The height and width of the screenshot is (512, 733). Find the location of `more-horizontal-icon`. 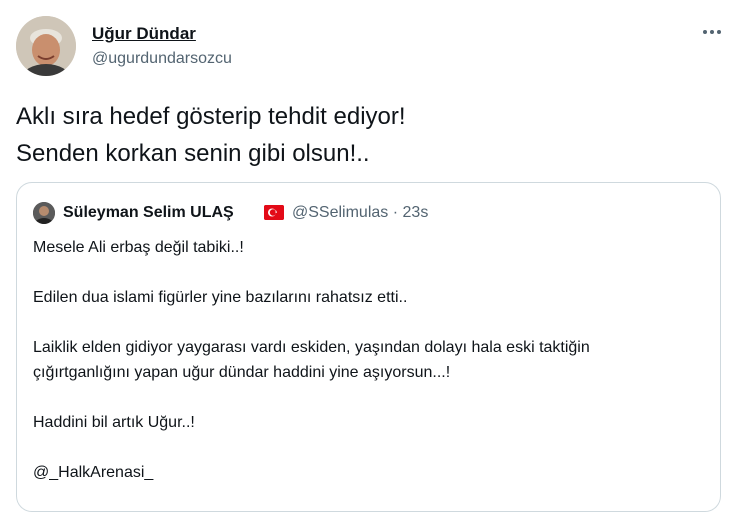

more-horizontal-icon is located at coordinates (705, 32).